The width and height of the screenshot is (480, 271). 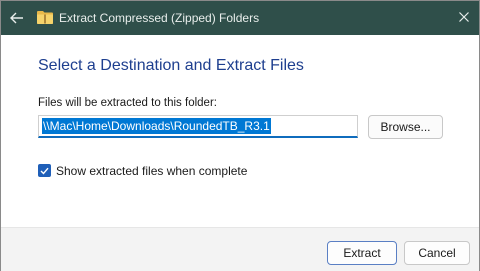 What do you see at coordinates (127, 103) in the screenshot?
I see `destination-label: Files will be extracted to this folder:` at bounding box center [127, 103].